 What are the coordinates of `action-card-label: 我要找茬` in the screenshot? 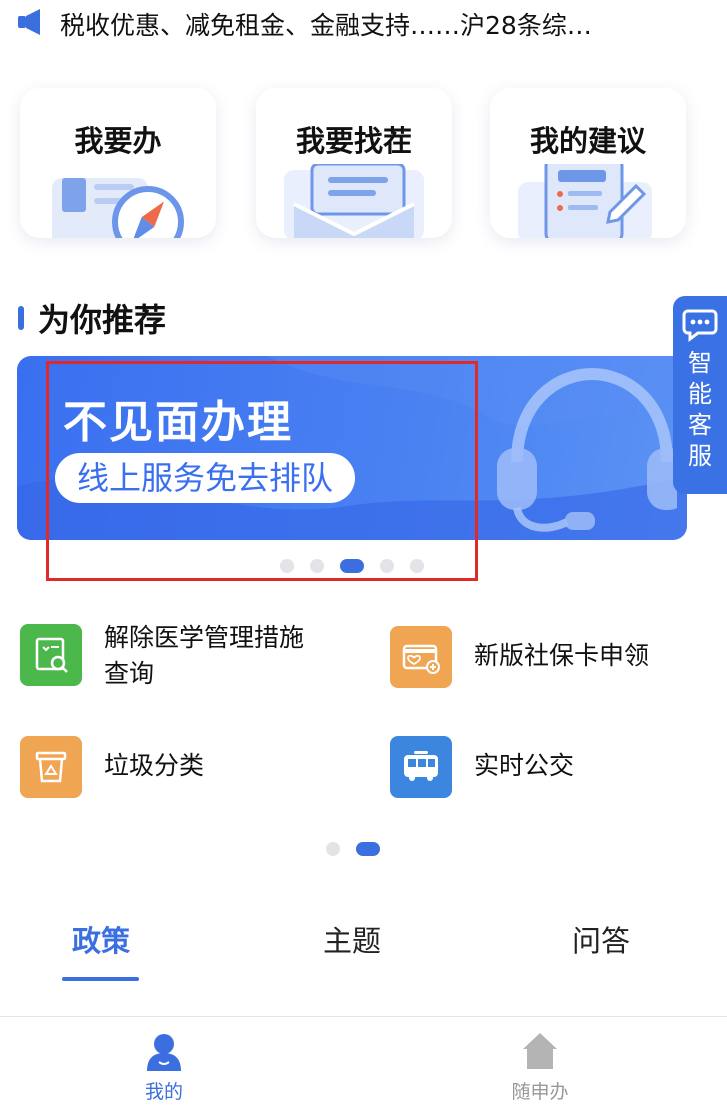 It's located at (353, 141).